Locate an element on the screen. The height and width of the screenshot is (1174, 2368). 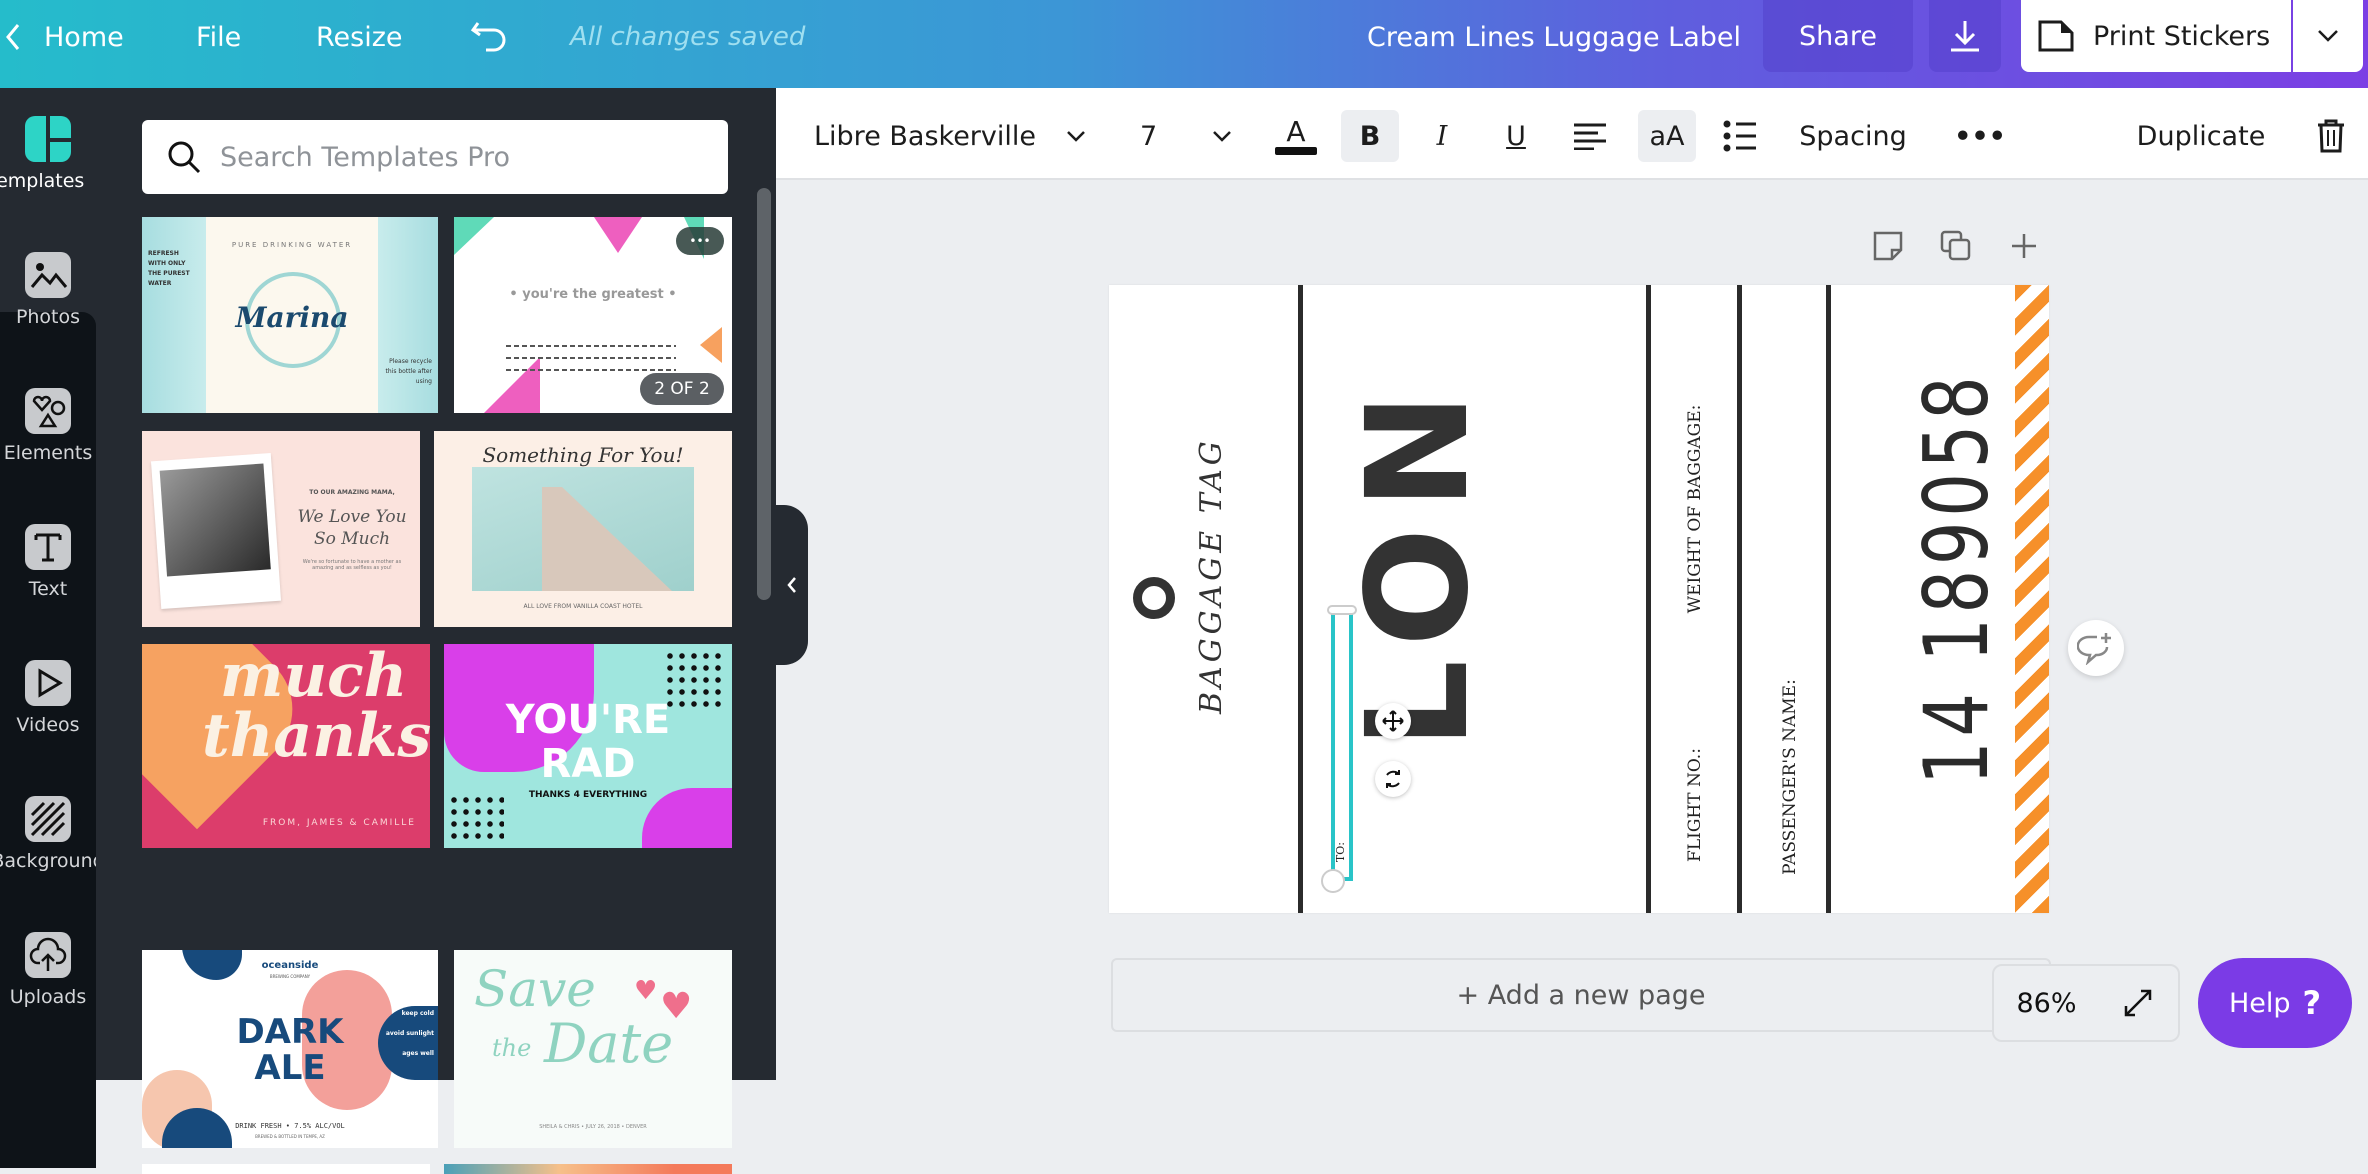
tag-hole is located at coordinates (1154, 598).